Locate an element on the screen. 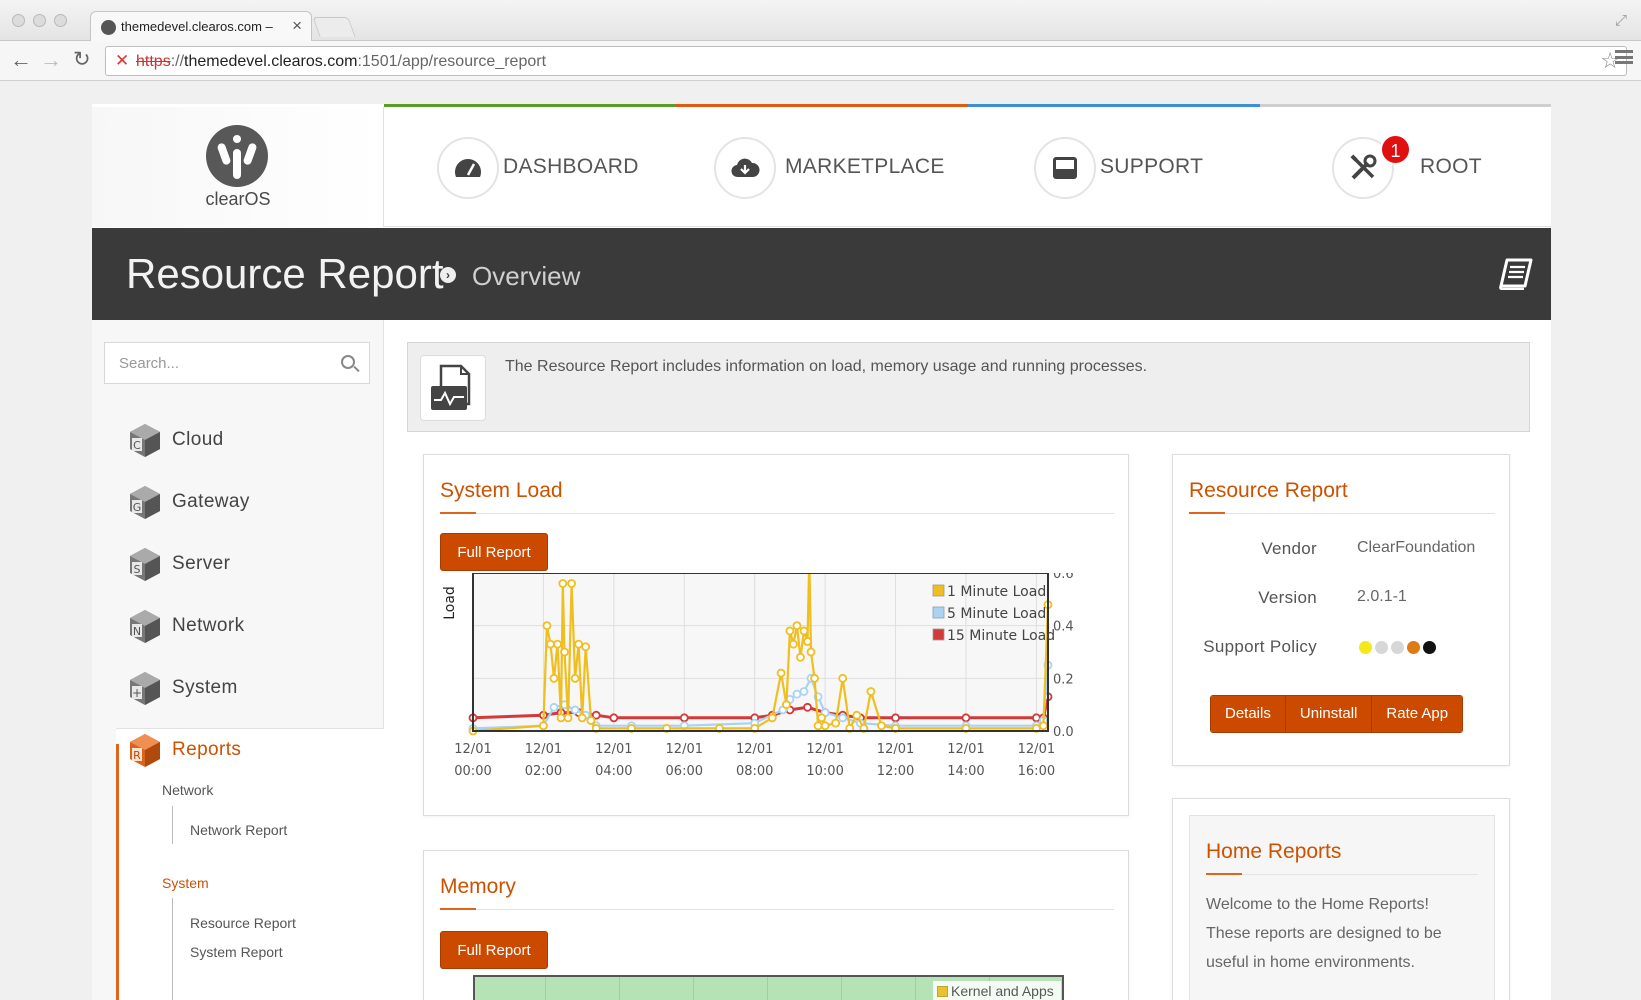 This screenshot has width=1641, height=1000. search-icon is located at coordinates (348, 362).